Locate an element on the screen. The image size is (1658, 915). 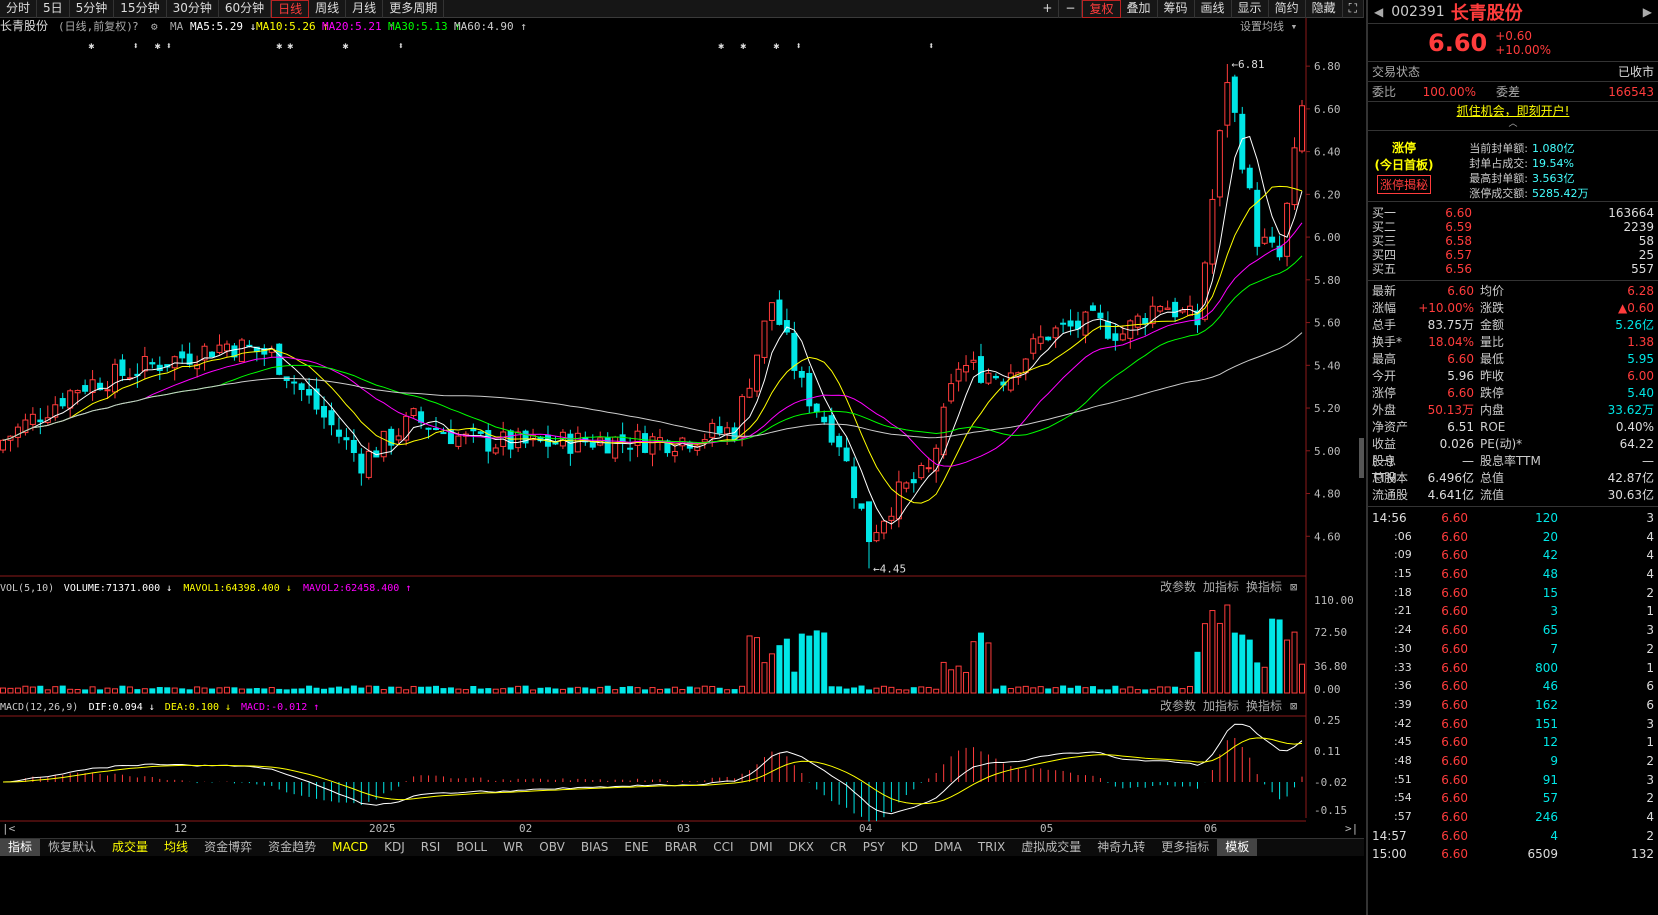
indicator-tab-3: 均线 is located at coordinates (176, 847).